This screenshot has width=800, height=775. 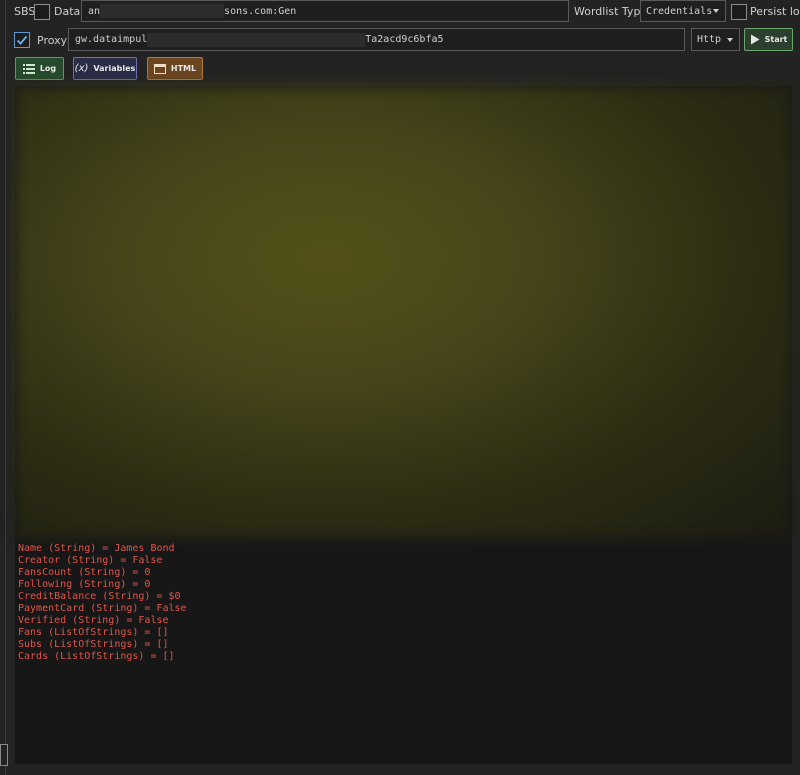 What do you see at coordinates (755, 39) in the screenshot?
I see `play-icon` at bounding box center [755, 39].